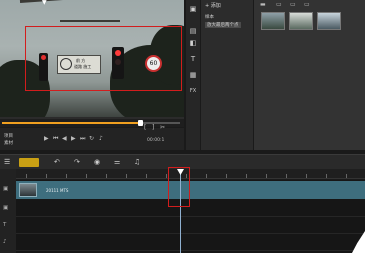  I want to click on clip-name: 20111 MTS, so click(57, 190).